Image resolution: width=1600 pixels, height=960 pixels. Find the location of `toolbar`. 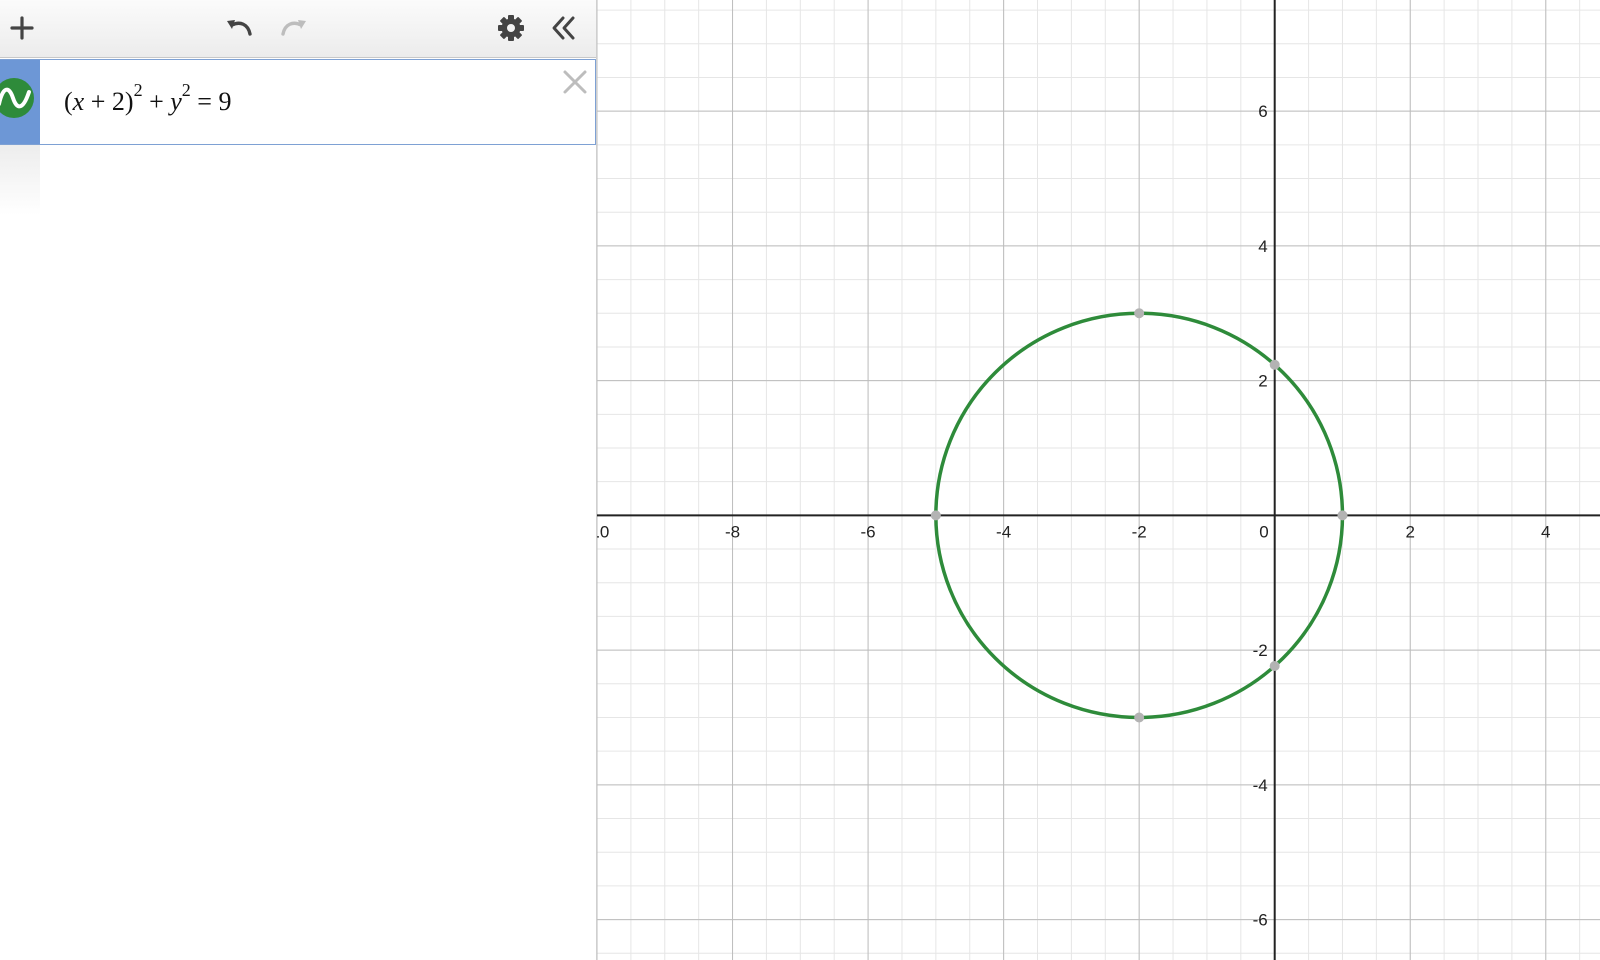

toolbar is located at coordinates (298, 29).